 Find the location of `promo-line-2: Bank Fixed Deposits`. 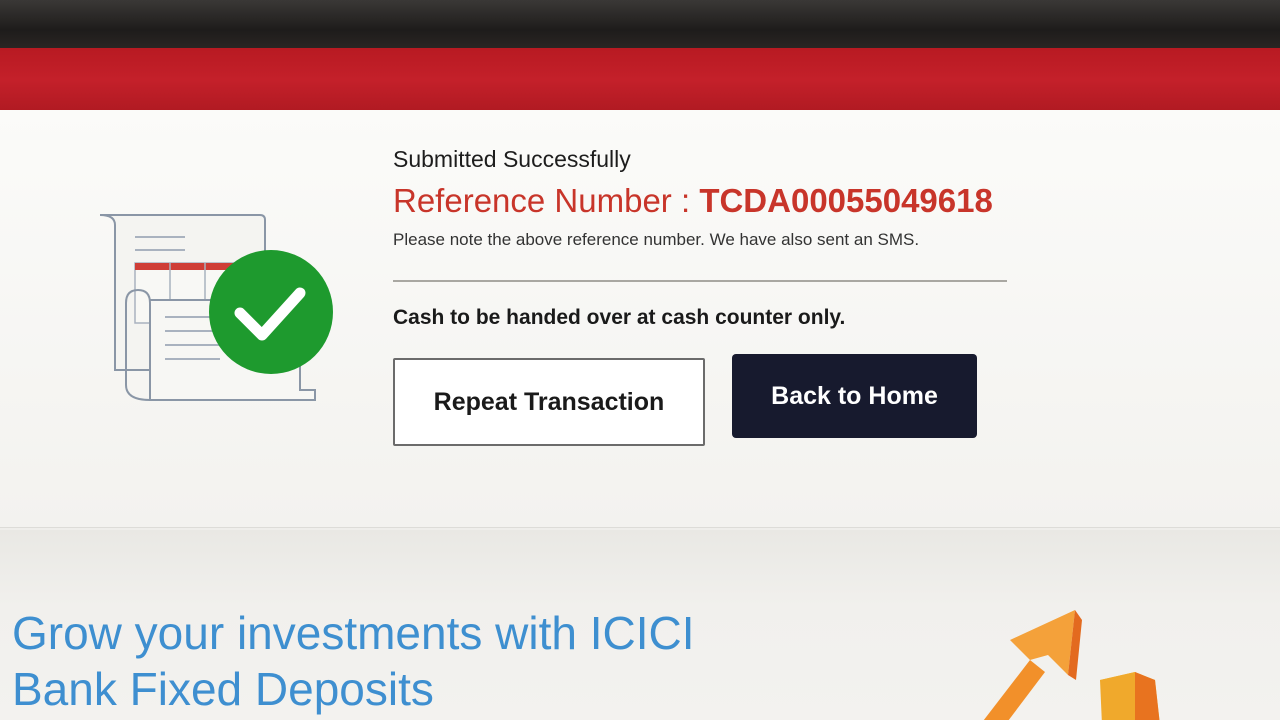

promo-line-2: Bank Fixed Deposits is located at coordinates (223, 689).